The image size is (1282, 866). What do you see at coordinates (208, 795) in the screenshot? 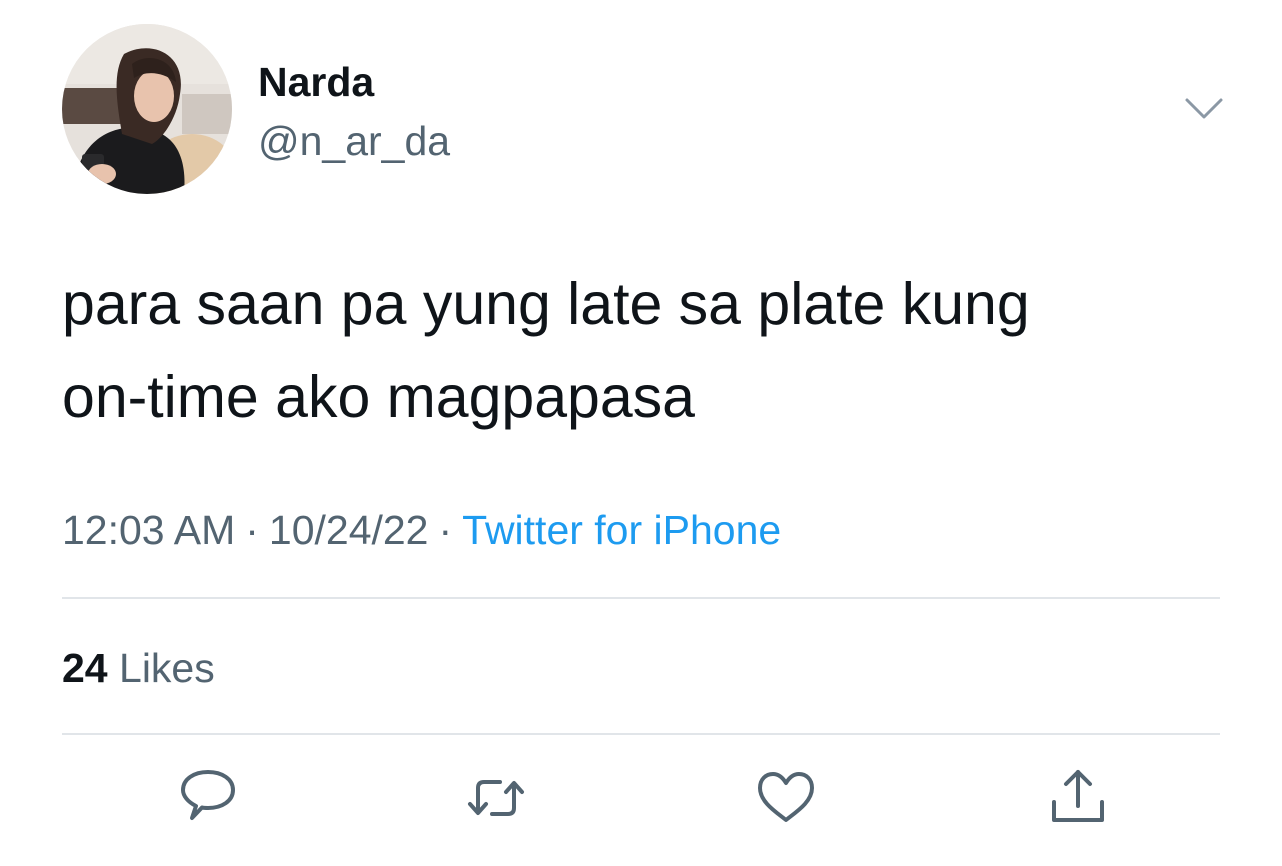
I see `reply-icon` at bounding box center [208, 795].